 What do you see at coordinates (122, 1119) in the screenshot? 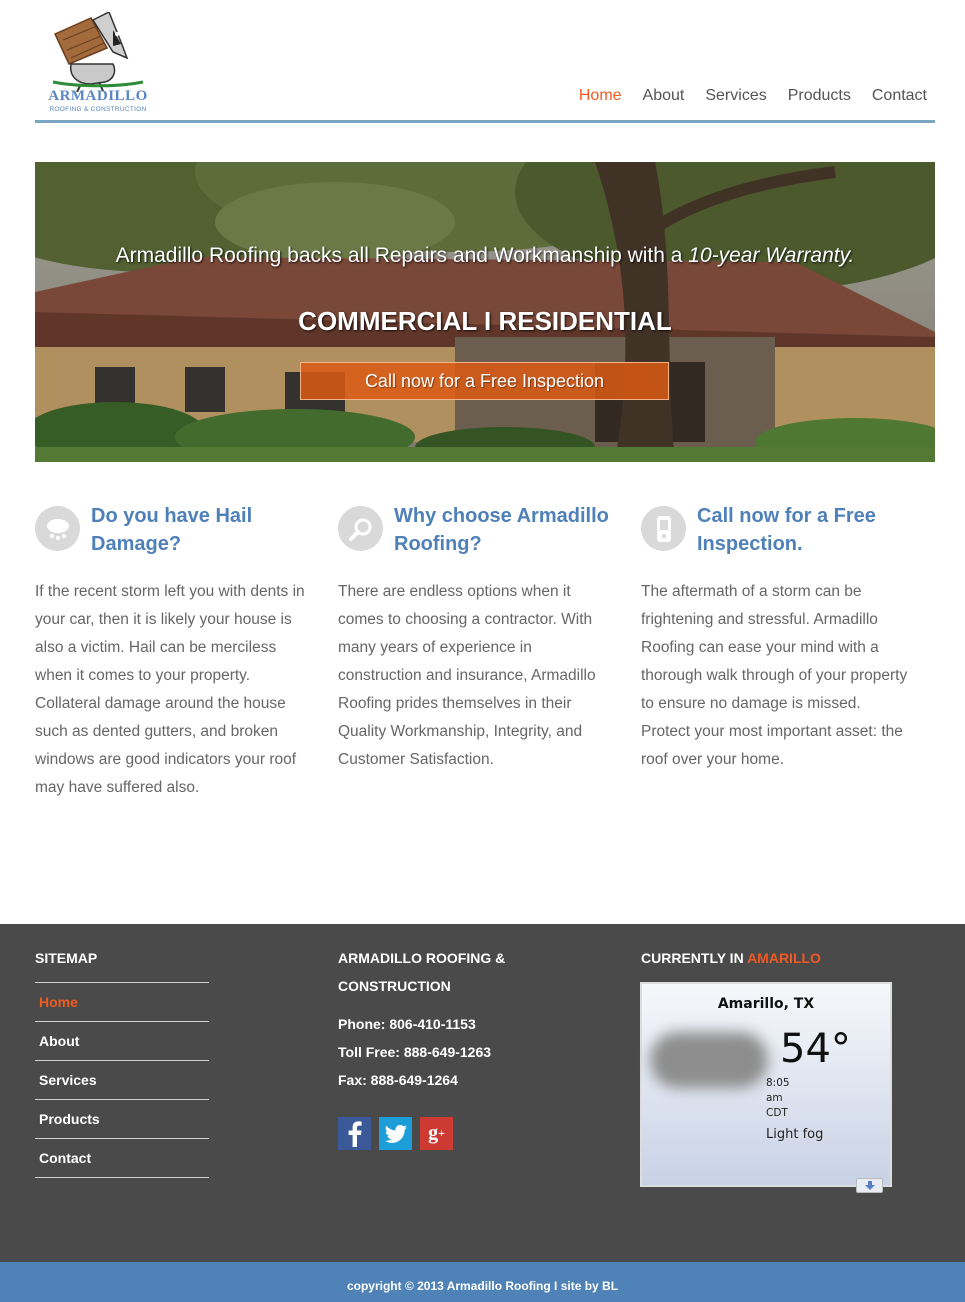
I see `sitemap-item-products: Products` at bounding box center [122, 1119].